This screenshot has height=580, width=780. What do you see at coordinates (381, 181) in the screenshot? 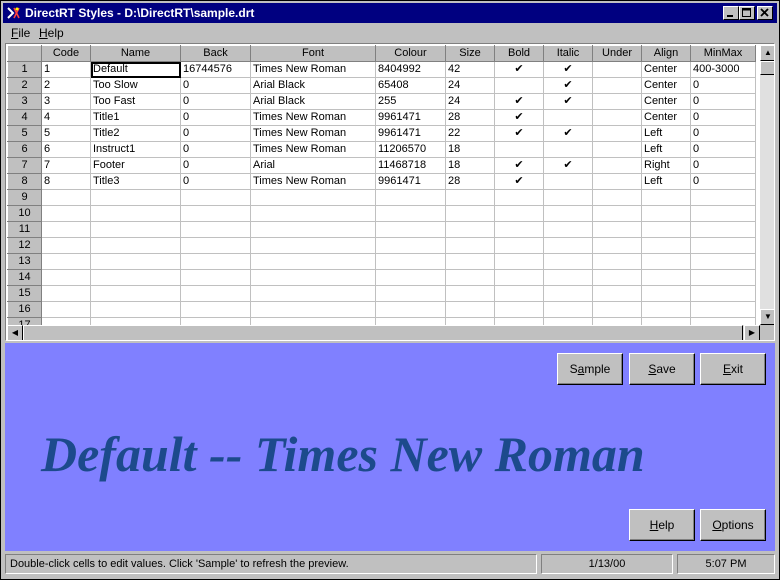
I see `table-row: 8 8 Title3 0 Times New Roman 9961471 28 ✔ Left 0` at bounding box center [381, 181].